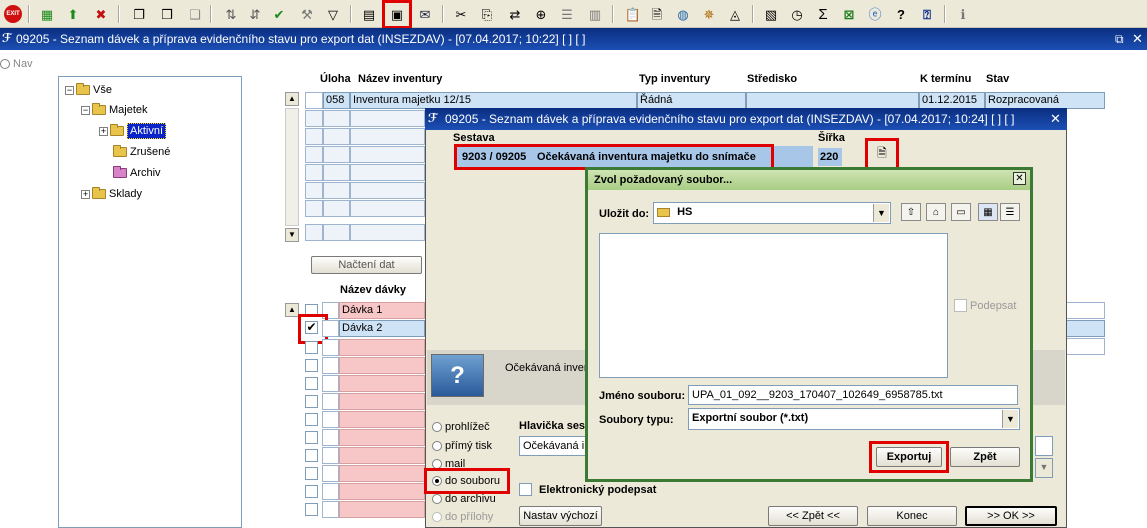  Describe the element at coordinates (1010, 212) in the screenshot. I see `details-view-icon: ☰` at that location.